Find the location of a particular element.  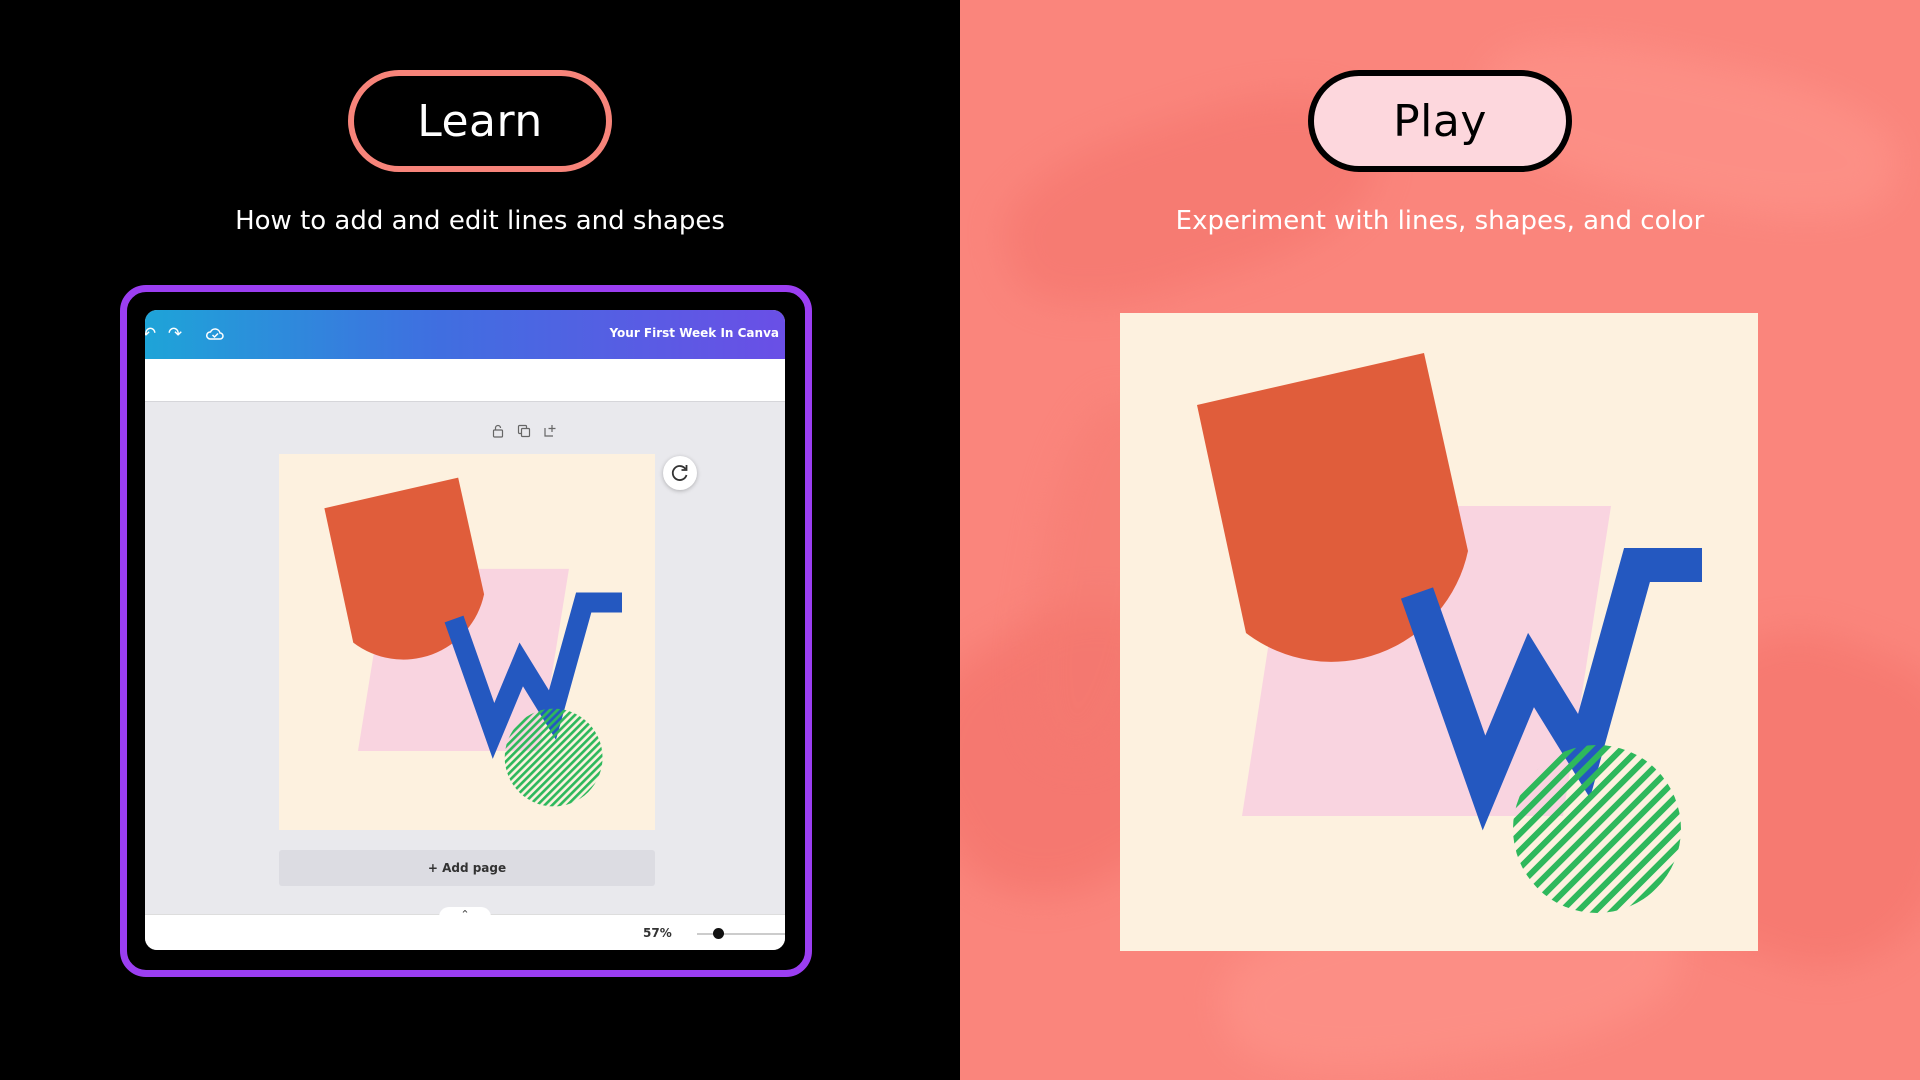

play-pill: Play is located at coordinates (1440, 121).